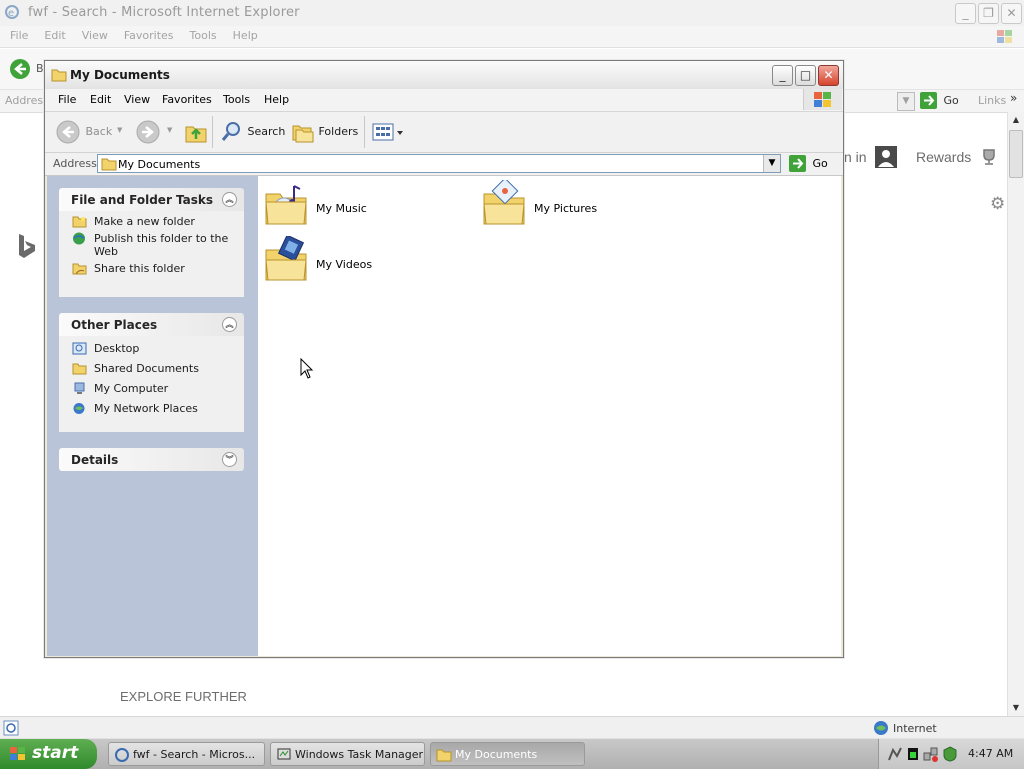 This screenshot has width=1024, height=769. I want to click on scroll-thumb, so click(1016, 154).